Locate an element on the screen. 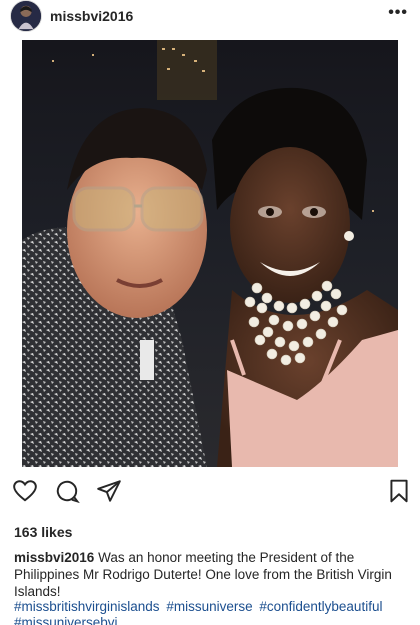 Image resolution: width=420 pixels, height=625 pixels. hashtag-link: #confidentlybeautiful is located at coordinates (320, 606).